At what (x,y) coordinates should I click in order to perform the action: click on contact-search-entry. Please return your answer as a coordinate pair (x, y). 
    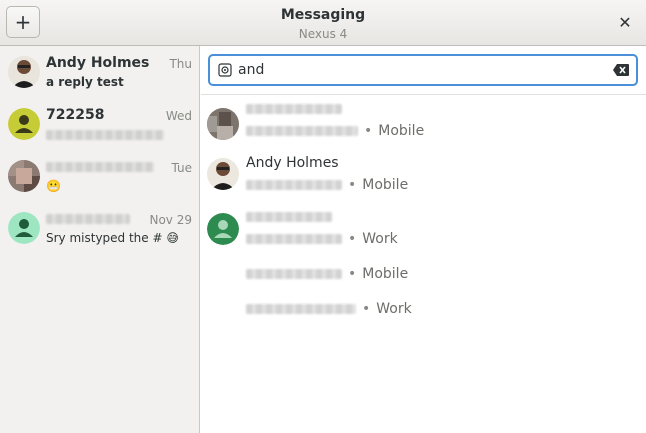
    Looking at the image, I should click on (423, 70).